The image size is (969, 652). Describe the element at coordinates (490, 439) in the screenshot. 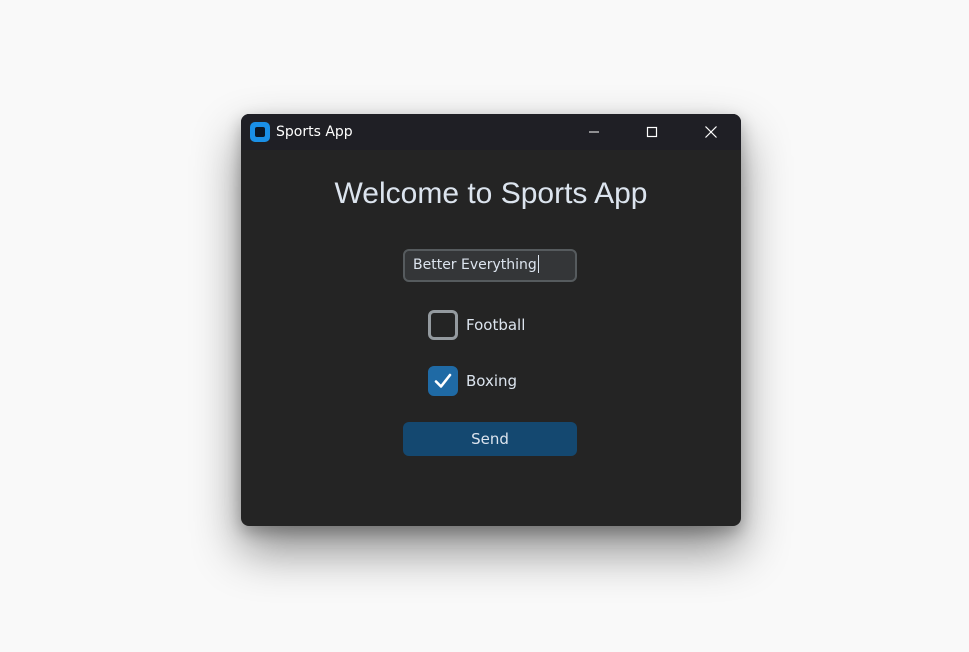

I see `send-button: Send` at that location.